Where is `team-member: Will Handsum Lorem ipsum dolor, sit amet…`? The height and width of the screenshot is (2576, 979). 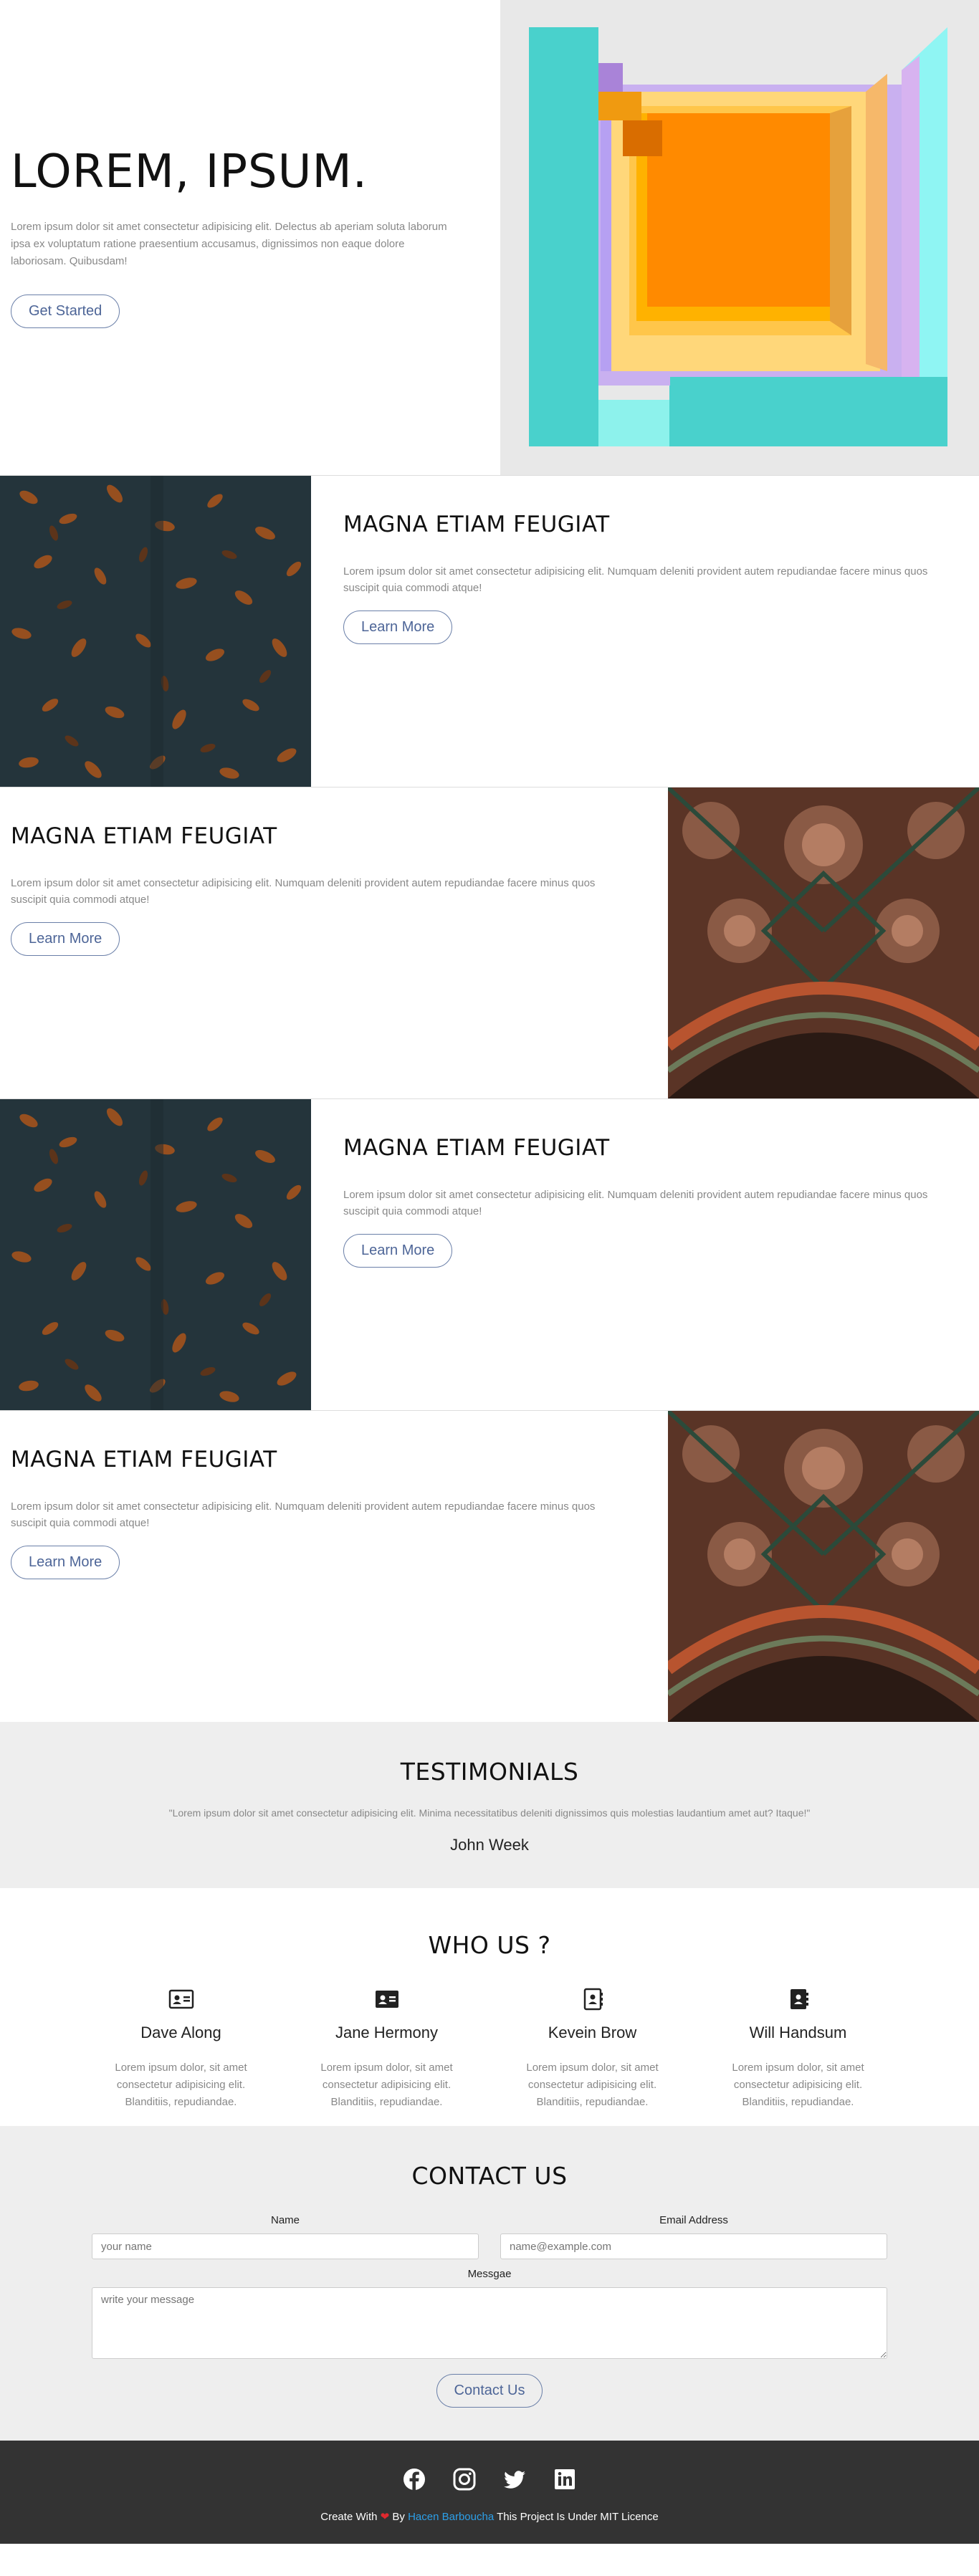 team-member: Will Handsum Lorem ipsum dolor, sit amet… is located at coordinates (798, 2049).